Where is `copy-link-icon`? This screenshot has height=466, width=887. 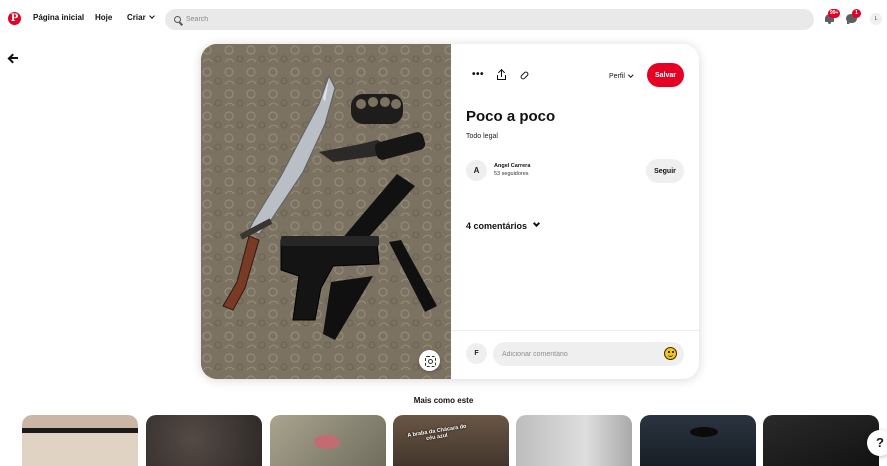 copy-link-icon is located at coordinates (524, 75).